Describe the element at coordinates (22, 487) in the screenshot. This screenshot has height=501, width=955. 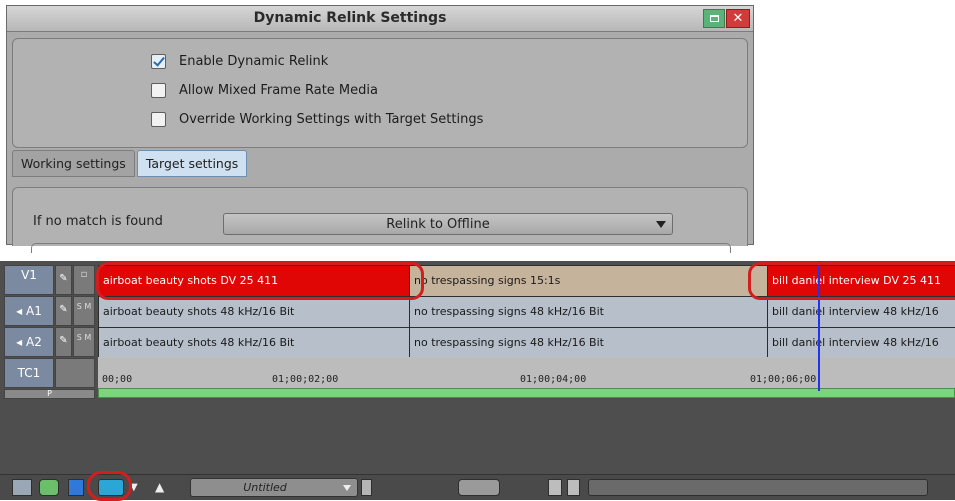
I see `display-toggle-icon` at that location.